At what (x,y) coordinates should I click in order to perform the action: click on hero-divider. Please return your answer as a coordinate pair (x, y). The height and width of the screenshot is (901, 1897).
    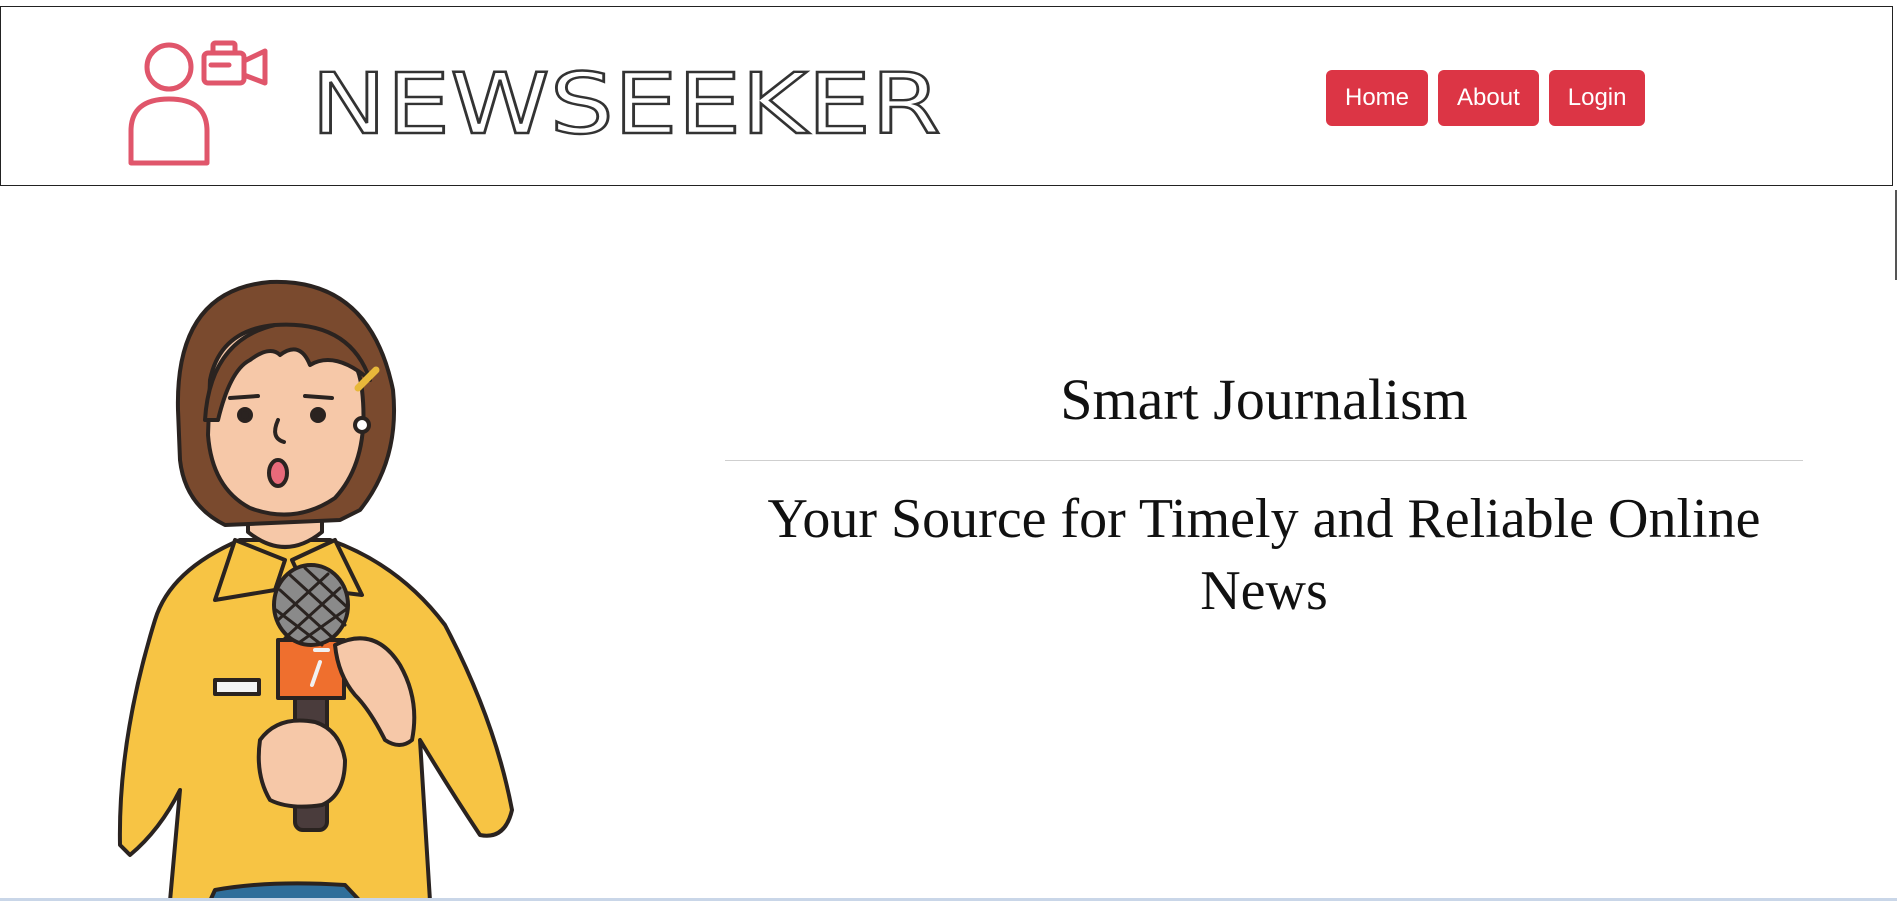
    Looking at the image, I should click on (1264, 460).